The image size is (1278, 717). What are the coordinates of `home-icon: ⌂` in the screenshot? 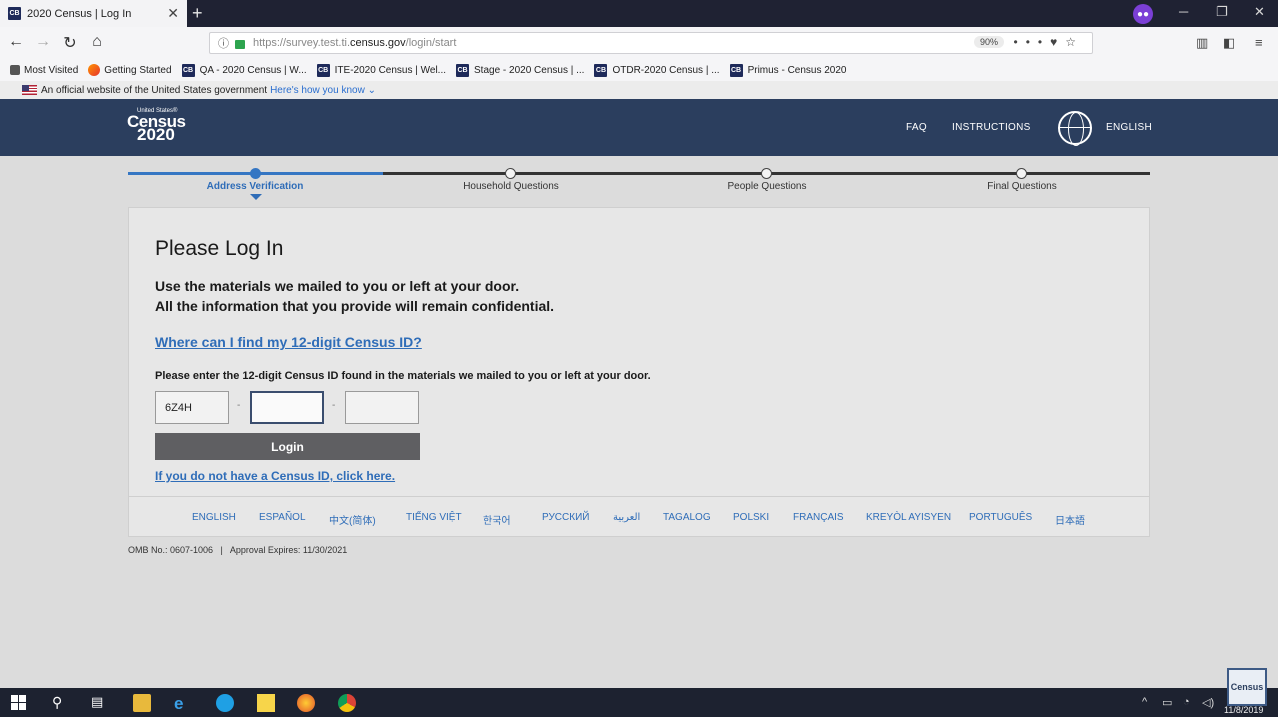 It's located at (97, 42).